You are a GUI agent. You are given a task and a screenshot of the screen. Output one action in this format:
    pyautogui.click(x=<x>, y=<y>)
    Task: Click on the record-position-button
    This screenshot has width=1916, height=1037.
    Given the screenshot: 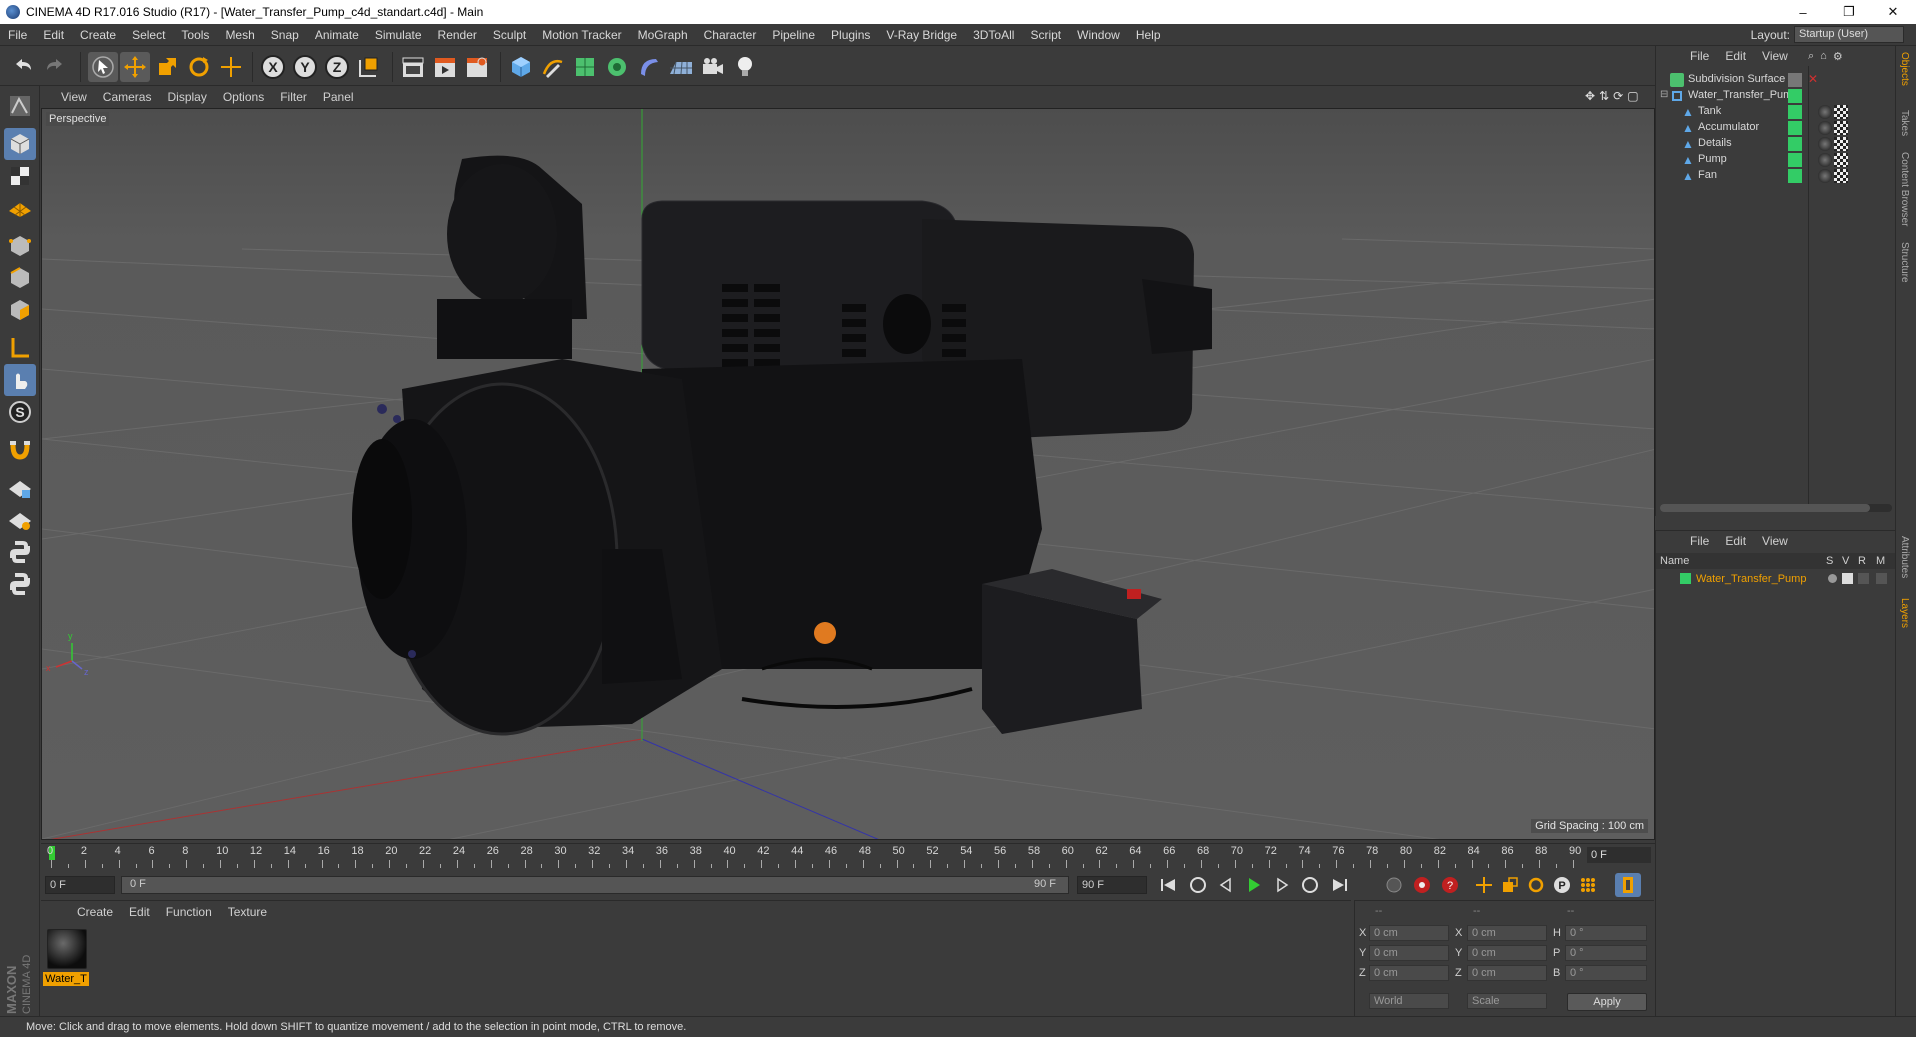 What is the action you would take?
    pyautogui.click(x=1484, y=885)
    